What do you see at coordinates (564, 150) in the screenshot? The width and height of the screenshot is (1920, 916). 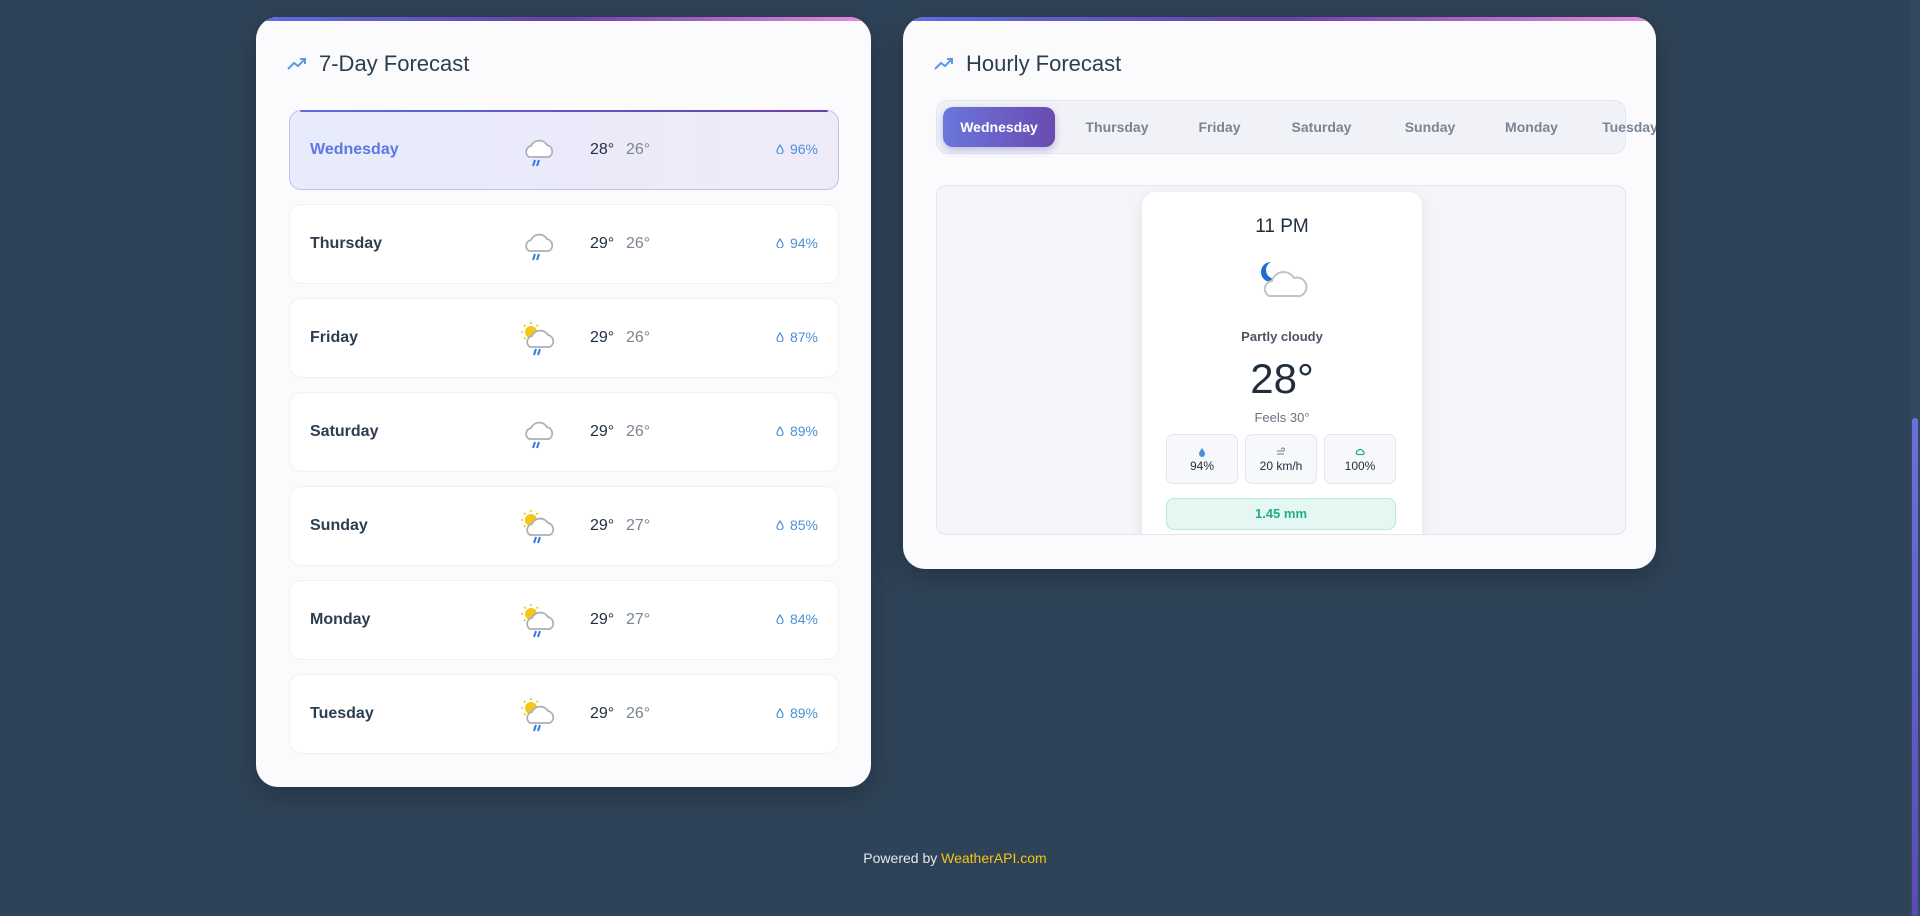 I see `day-row: Wednesday 28° 26° 96%` at bounding box center [564, 150].